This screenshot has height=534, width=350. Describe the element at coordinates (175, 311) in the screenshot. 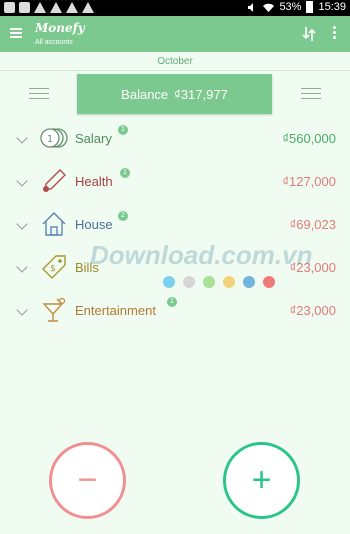

I see `category-row-entertainment: Entertainment 1 ₫23,000` at that location.